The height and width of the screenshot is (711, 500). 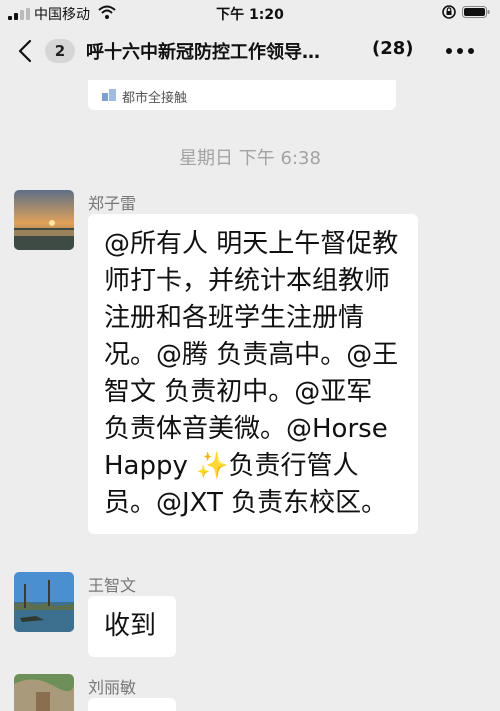 I want to click on more-options-icon, so click(x=460, y=51).